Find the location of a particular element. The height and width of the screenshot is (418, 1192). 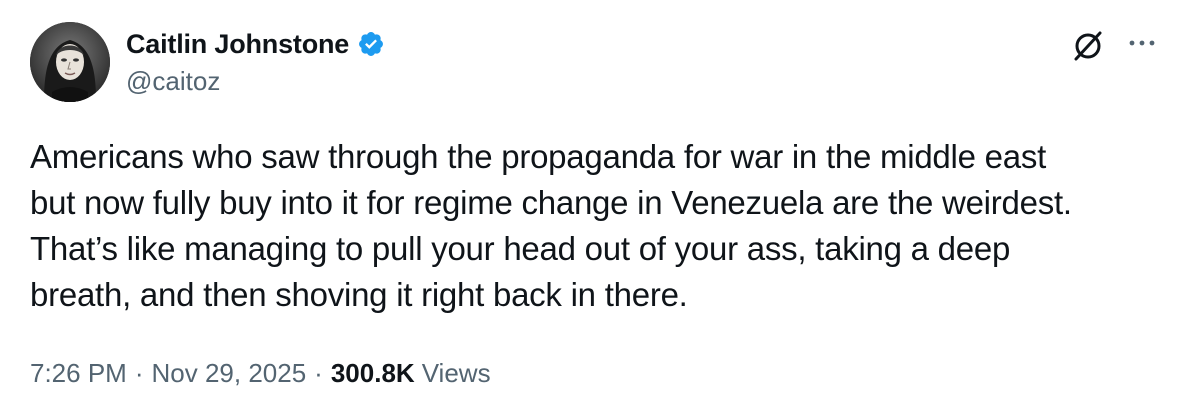

grok-icon is located at coordinates (1088, 46).